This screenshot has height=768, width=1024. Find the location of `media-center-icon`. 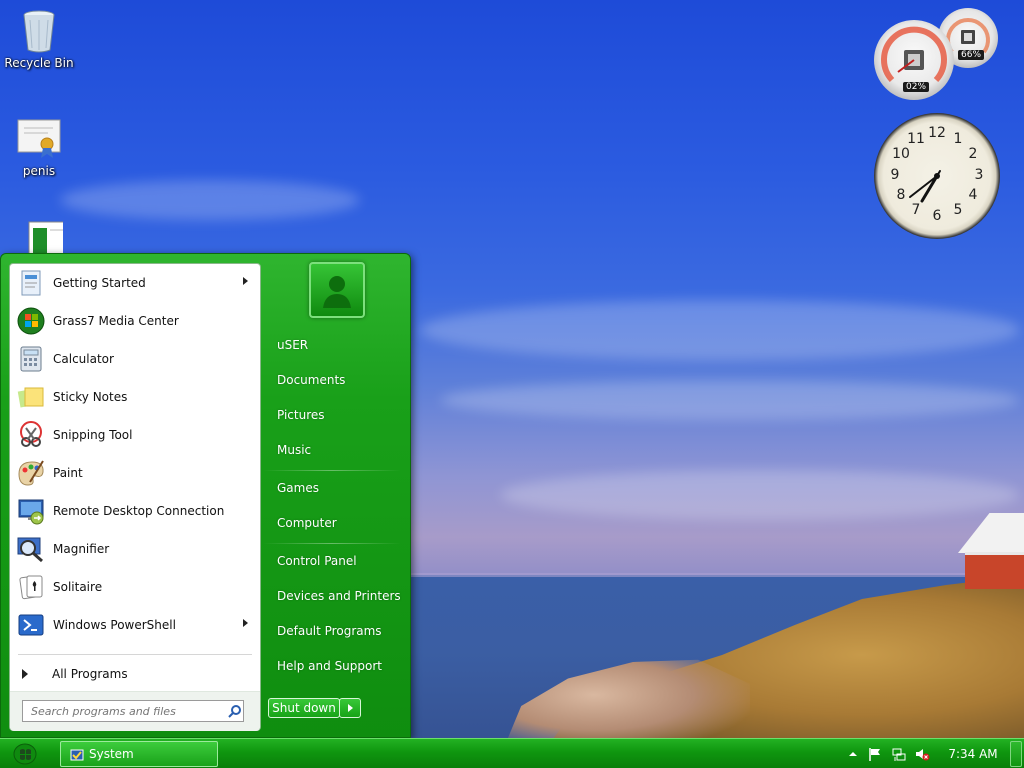

media-center-icon is located at coordinates (31, 321).